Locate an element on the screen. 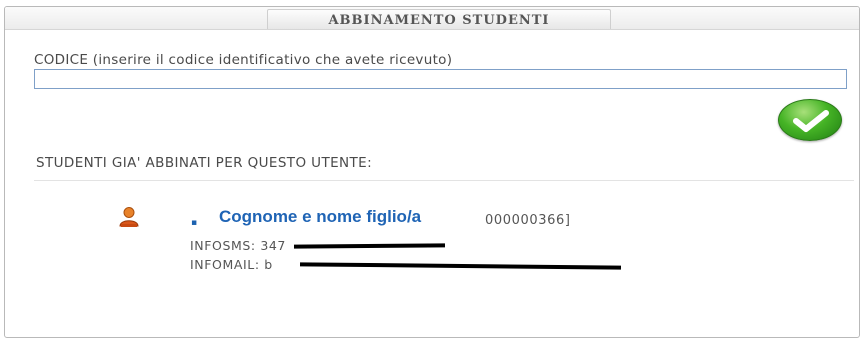 The height and width of the screenshot is (342, 864). dialog-title-tab: ABBINAMENTO STUDENTI is located at coordinates (439, 19).